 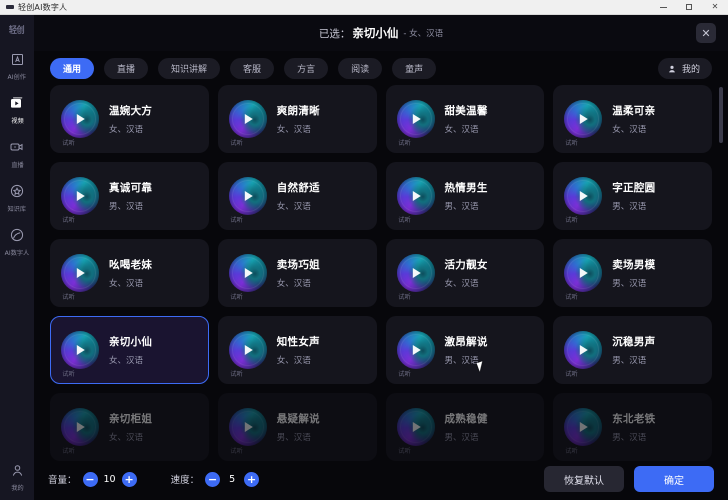 I want to click on restore-defaults-button: 恢复默认, so click(x=584, y=479).